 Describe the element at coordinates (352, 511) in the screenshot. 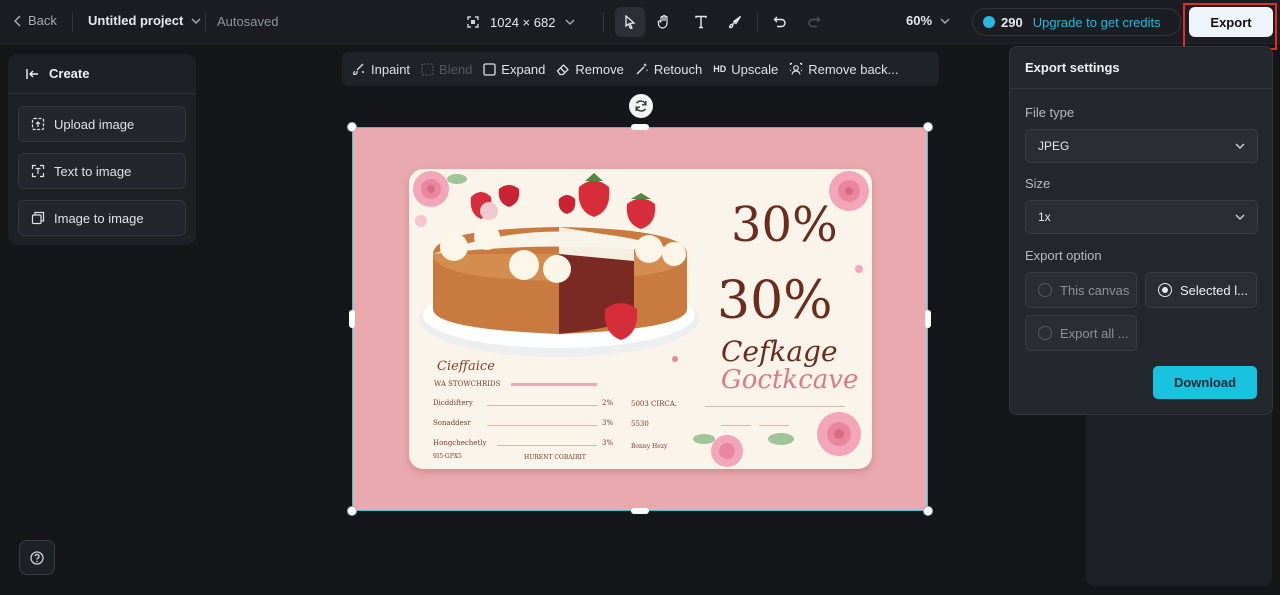

I see `resize-handle-bottom-left` at that location.